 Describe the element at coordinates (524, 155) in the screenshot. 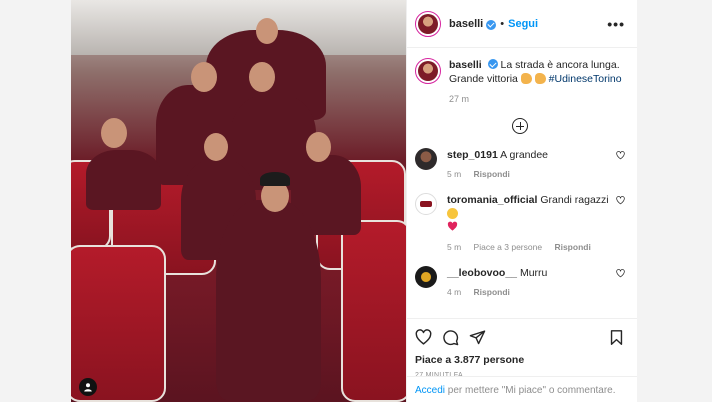

I see `comment-text: A grandee` at that location.